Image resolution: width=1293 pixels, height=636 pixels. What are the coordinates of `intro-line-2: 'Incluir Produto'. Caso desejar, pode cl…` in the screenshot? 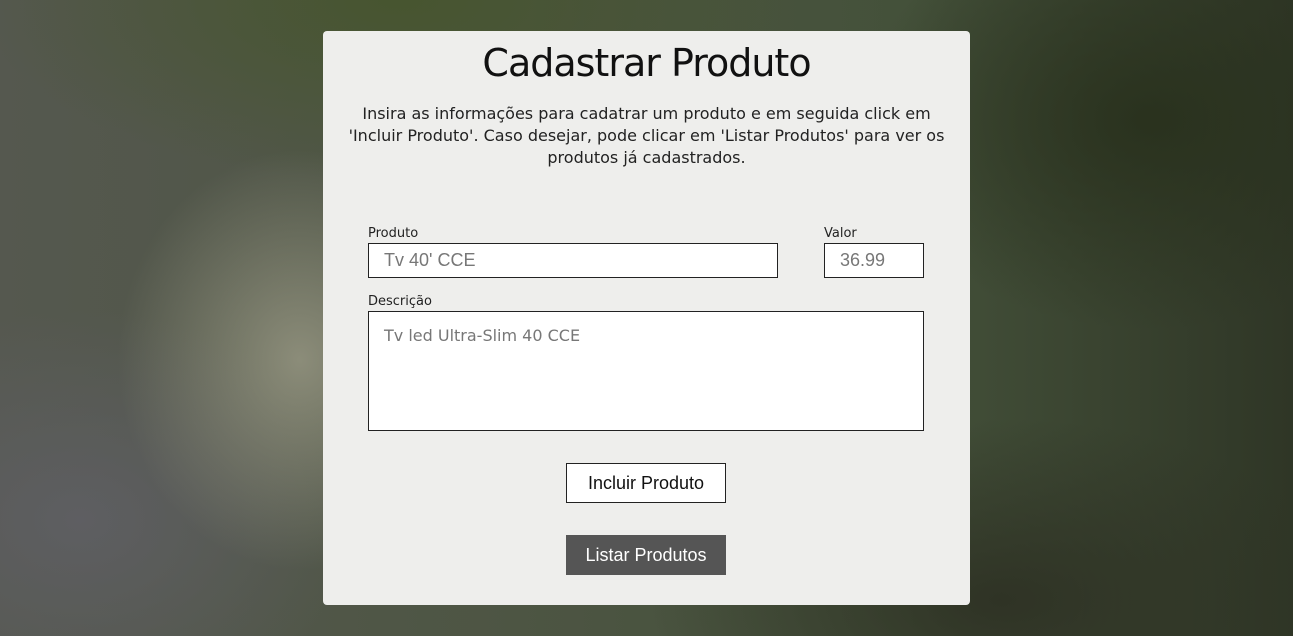 It's located at (646, 135).